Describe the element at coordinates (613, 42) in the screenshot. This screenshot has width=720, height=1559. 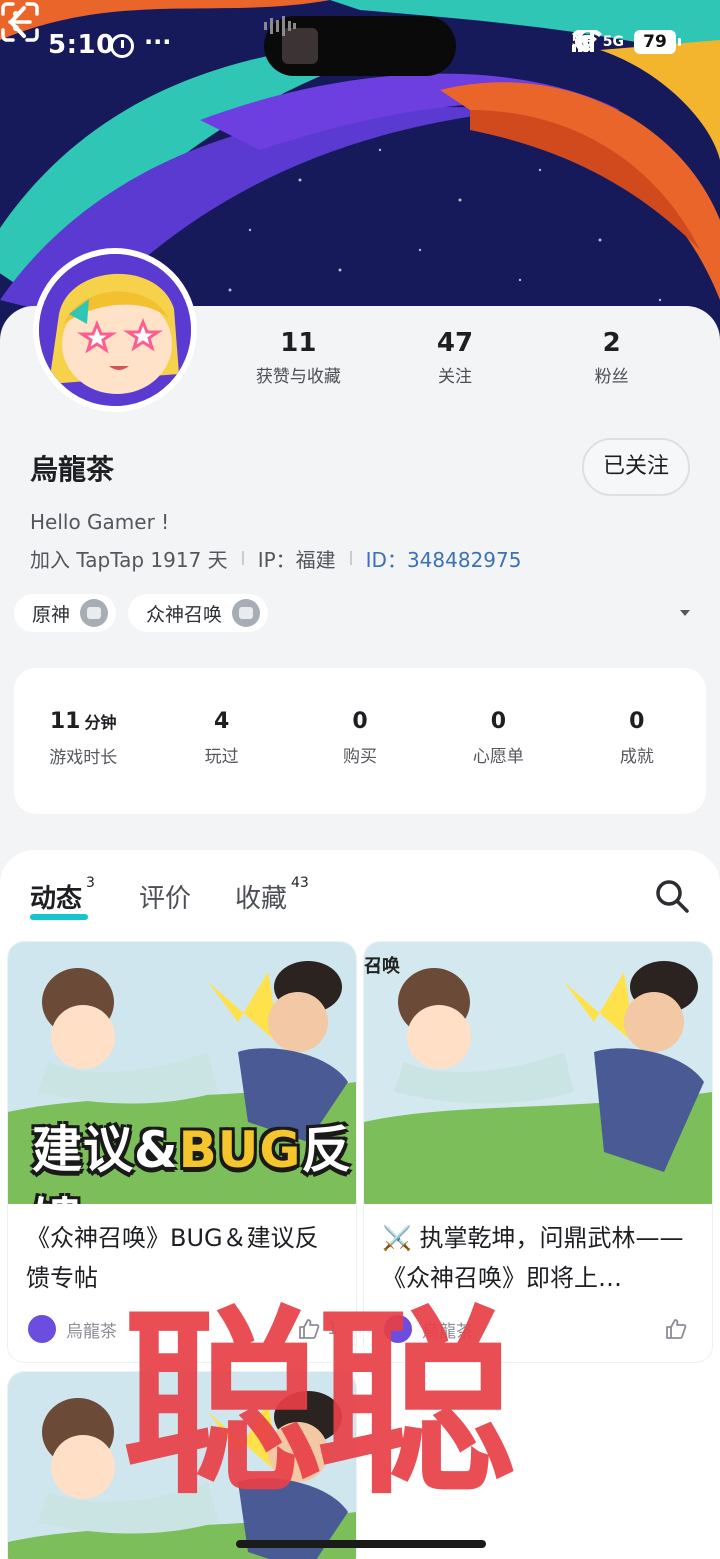
I see `signal-5g-label-2: 5G` at that location.